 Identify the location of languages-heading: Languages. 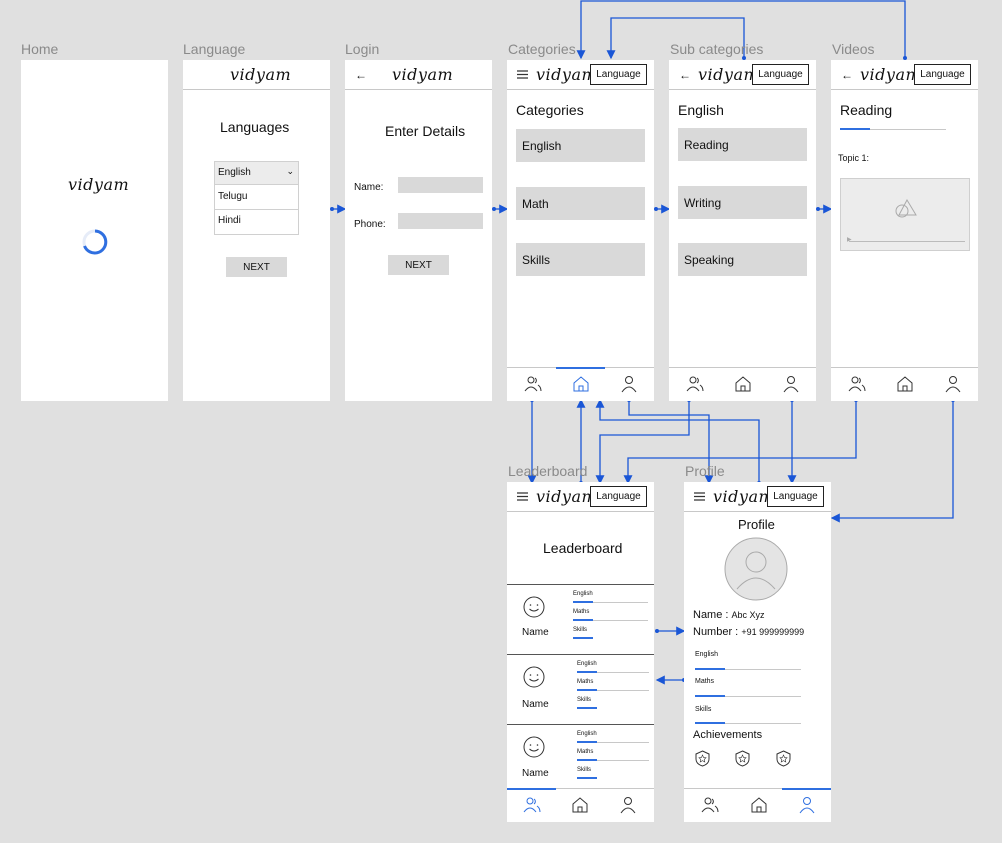
(255, 127).